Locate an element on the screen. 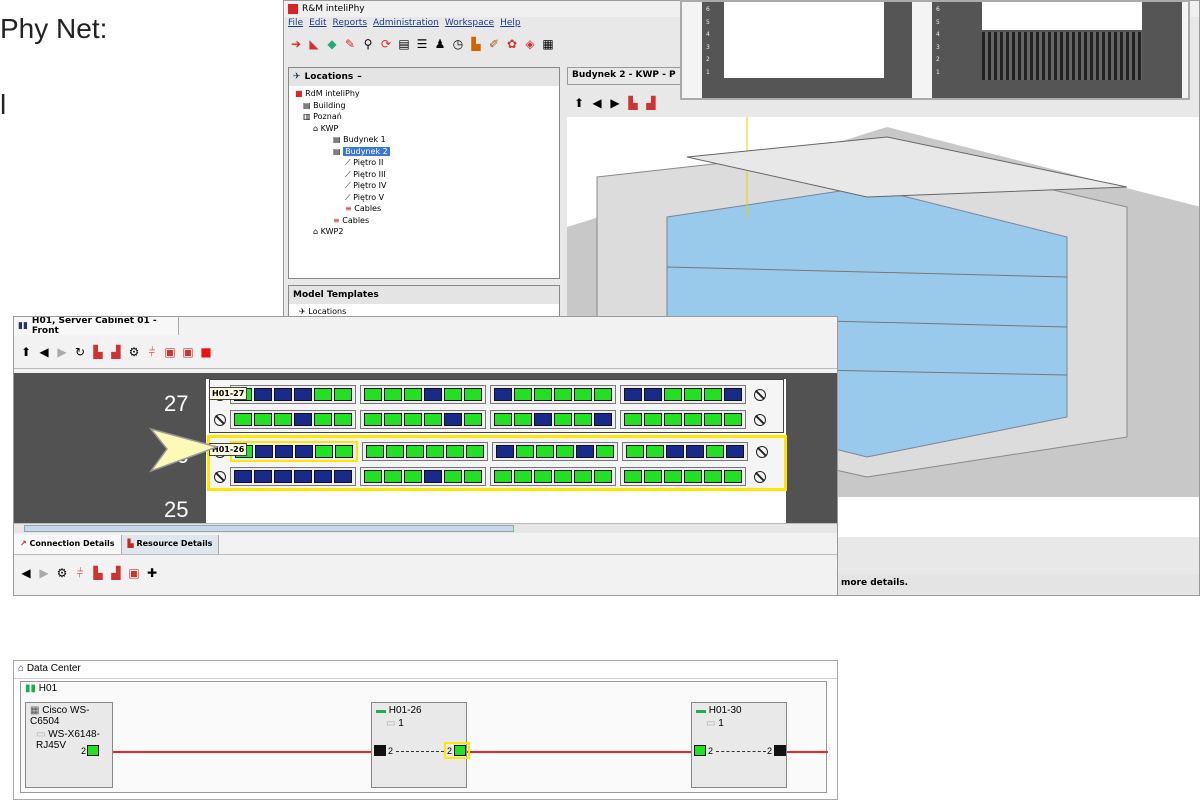  horizontal-scrollbar is located at coordinates (425, 528).